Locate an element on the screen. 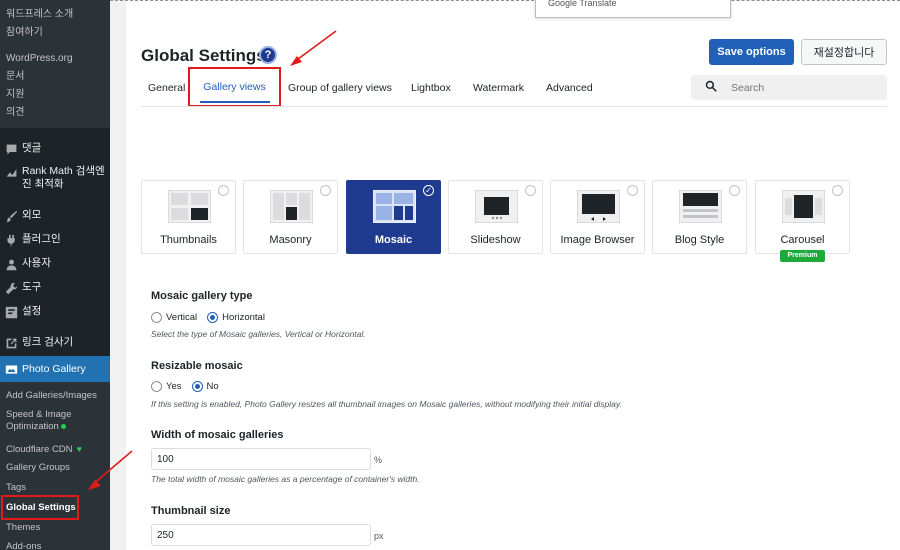 The width and height of the screenshot is (900, 550). view-card-slideshow: Slideshow is located at coordinates (495, 217).